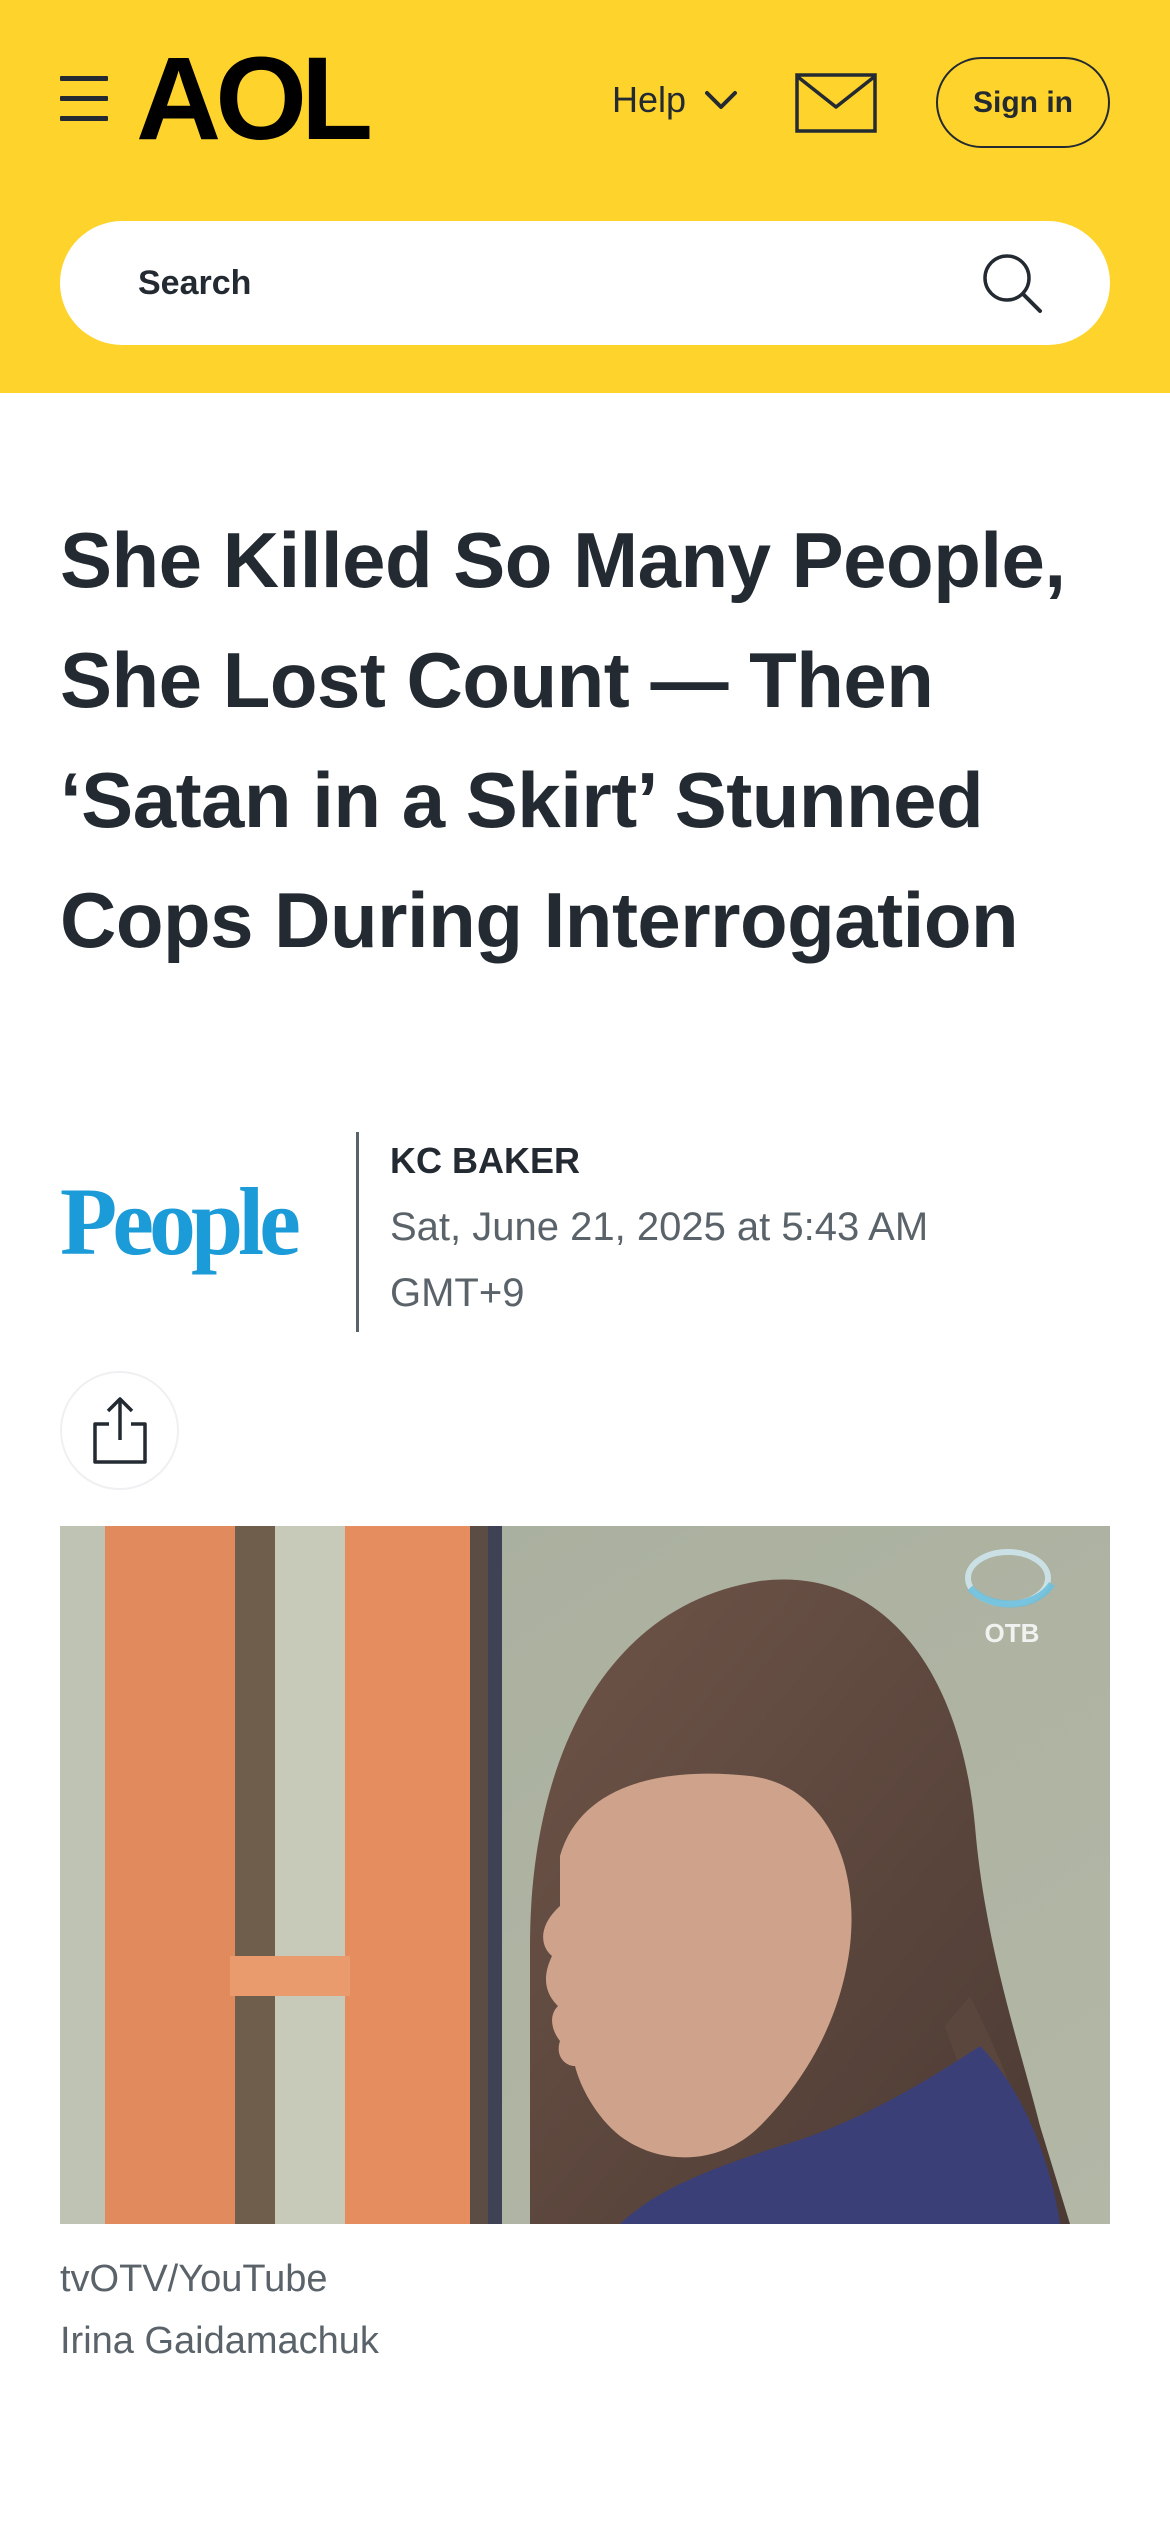 The width and height of the screenshot is (1170, 2532). What do you see at coordinates (1012, 1633) in the screenshot?
I see `channel-watermark: OTB` at bounding box center [1012, 1633].